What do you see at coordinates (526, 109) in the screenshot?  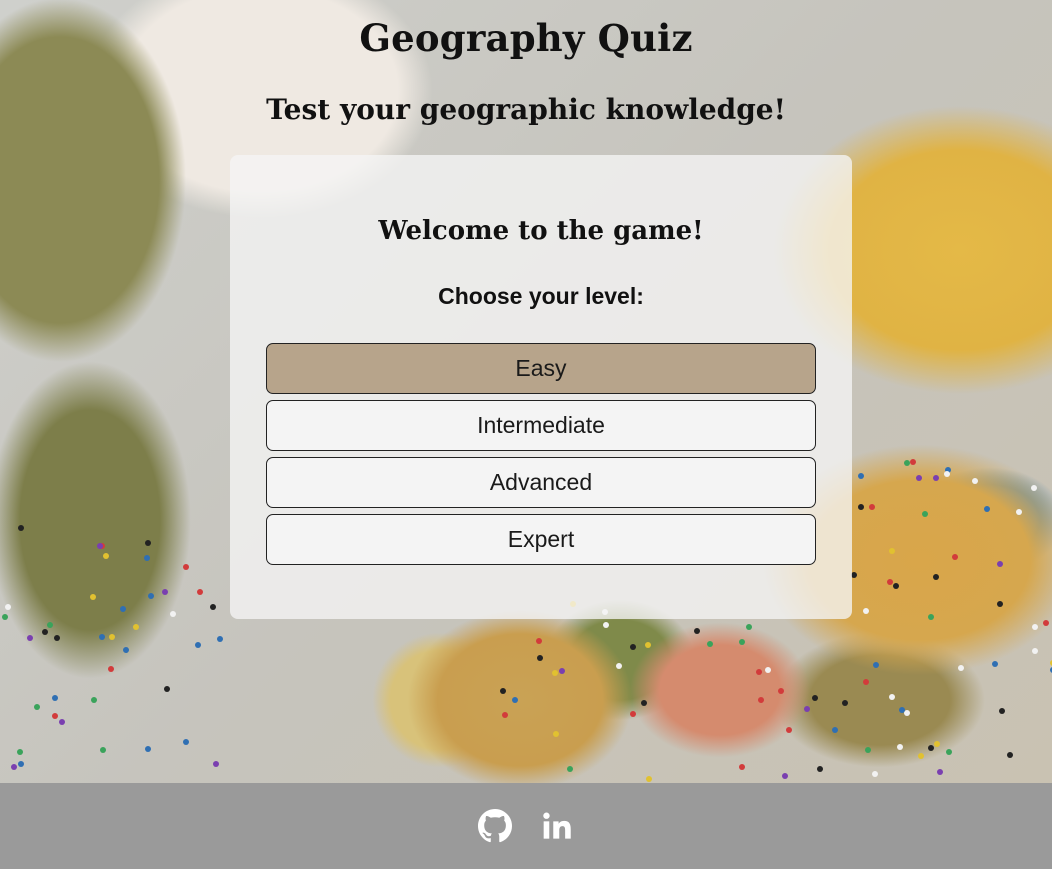 I see `page-subtitle: Test your geographic knowledge!` at bounding box center [526, 109].